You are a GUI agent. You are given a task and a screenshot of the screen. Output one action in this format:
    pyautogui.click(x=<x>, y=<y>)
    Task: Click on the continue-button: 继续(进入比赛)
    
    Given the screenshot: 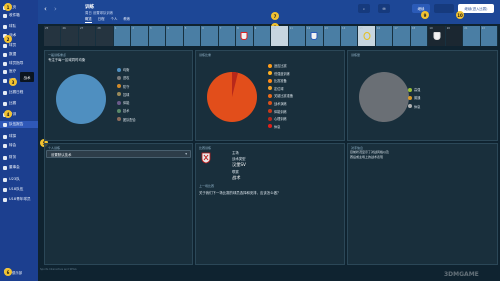 What is the action you would take?
    pyautogui.click(x=476, y=8)
    